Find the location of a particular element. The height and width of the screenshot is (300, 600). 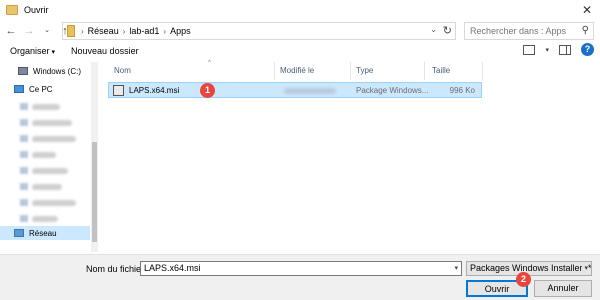

sidebar-item-network: Réseau is located at coordinates (45, 233).